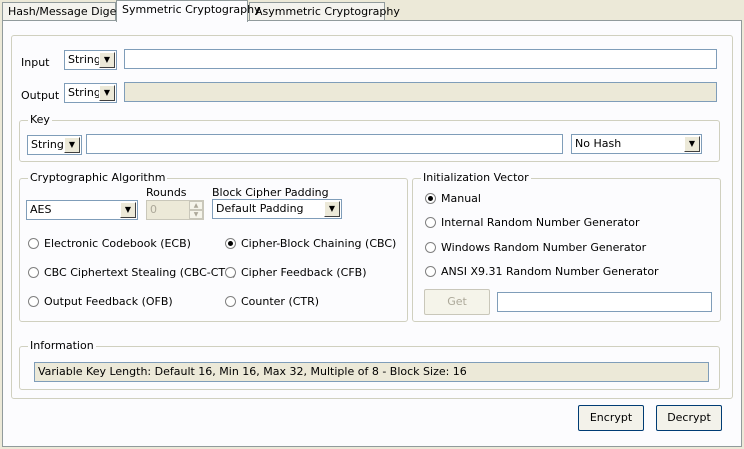 This screenshot has height=449, width=744. What do you see at coordinates (166, 192) in the screenshot?
I see `rounds-label: Rounds` at bounding box center [166, 192].